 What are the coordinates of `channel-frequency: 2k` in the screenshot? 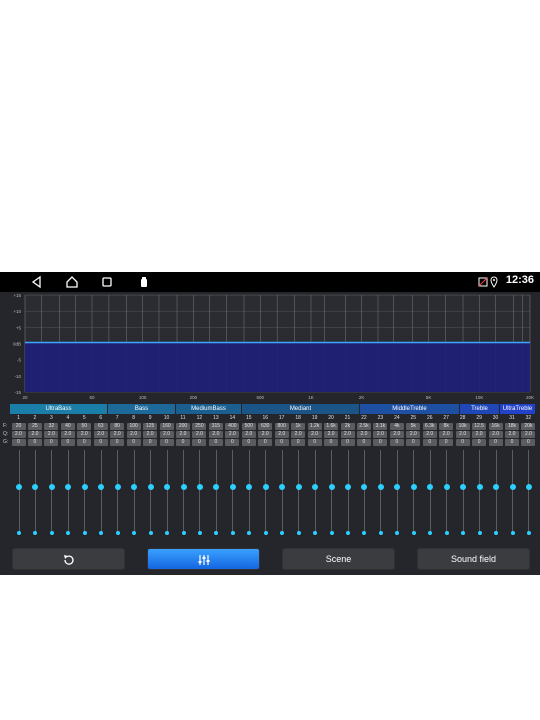 It's located at (347, 426).